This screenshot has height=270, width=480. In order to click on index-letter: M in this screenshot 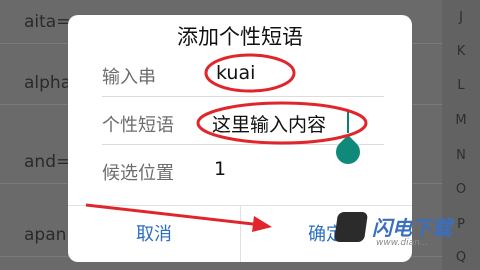, I will do `click(461, 120)`.